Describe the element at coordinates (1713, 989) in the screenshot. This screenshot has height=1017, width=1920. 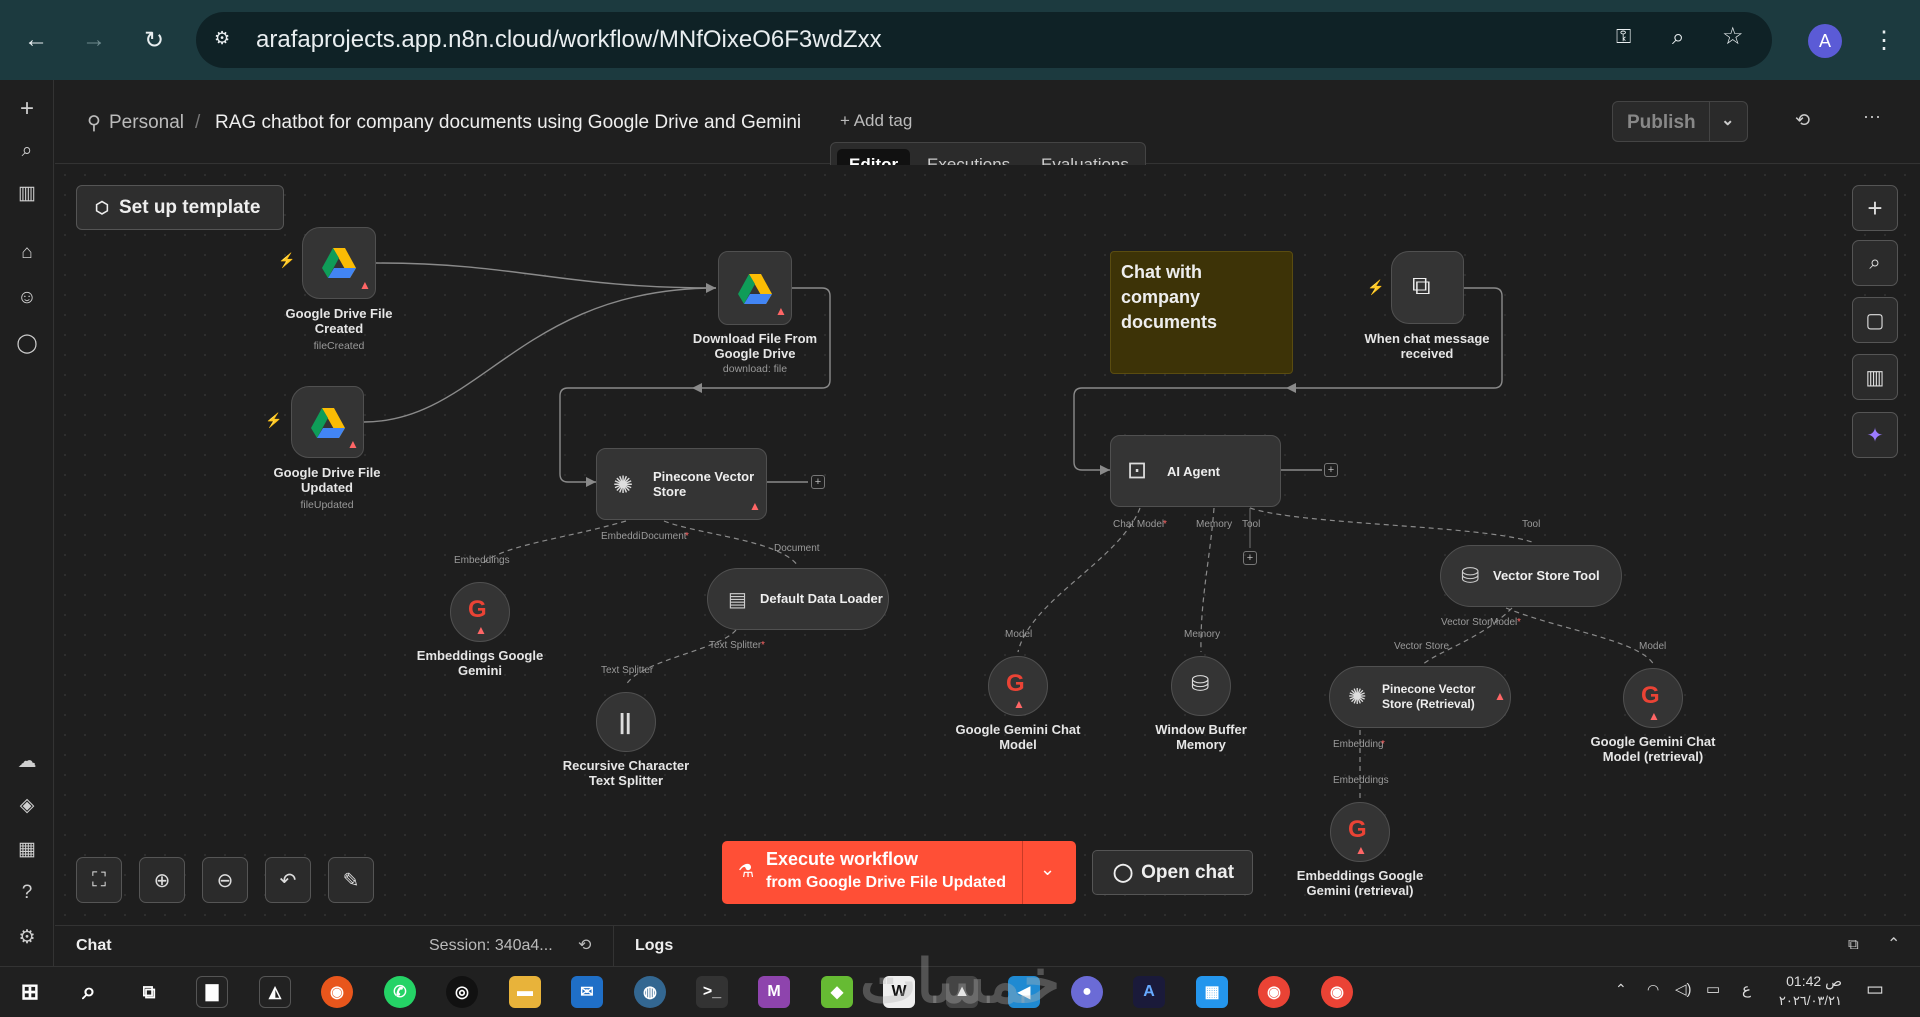
I see `battery-icon: ▭` at that location.